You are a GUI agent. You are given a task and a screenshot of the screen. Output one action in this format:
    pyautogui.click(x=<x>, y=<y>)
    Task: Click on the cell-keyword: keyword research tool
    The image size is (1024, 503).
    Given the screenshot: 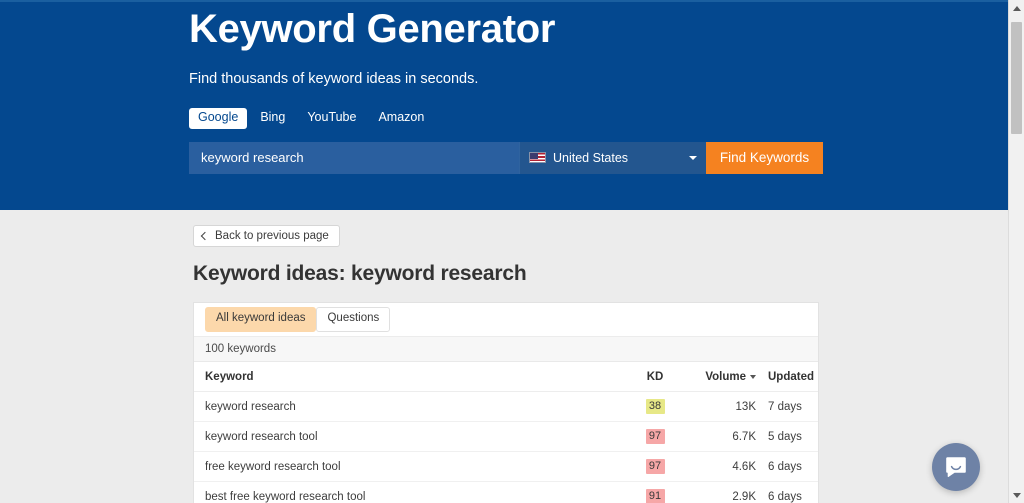 What is the action you would take?
    pyautogui.click(x=409, y=436)
    